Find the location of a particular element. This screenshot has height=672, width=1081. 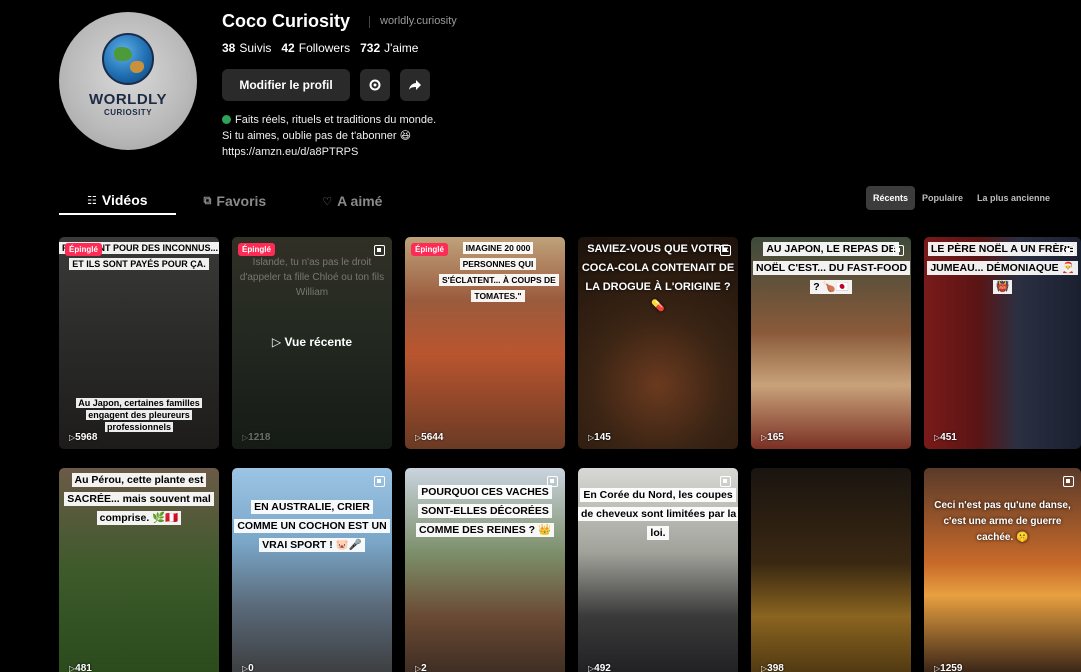

globe-logo-icon is located at coordinates (128, 59).